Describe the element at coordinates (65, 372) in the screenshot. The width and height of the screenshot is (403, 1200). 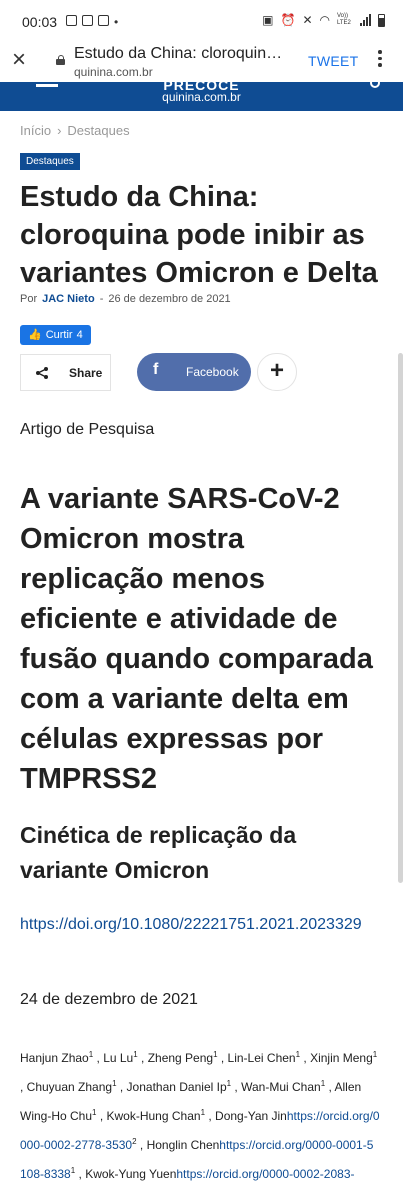
I see `share-button: Share` at that location.